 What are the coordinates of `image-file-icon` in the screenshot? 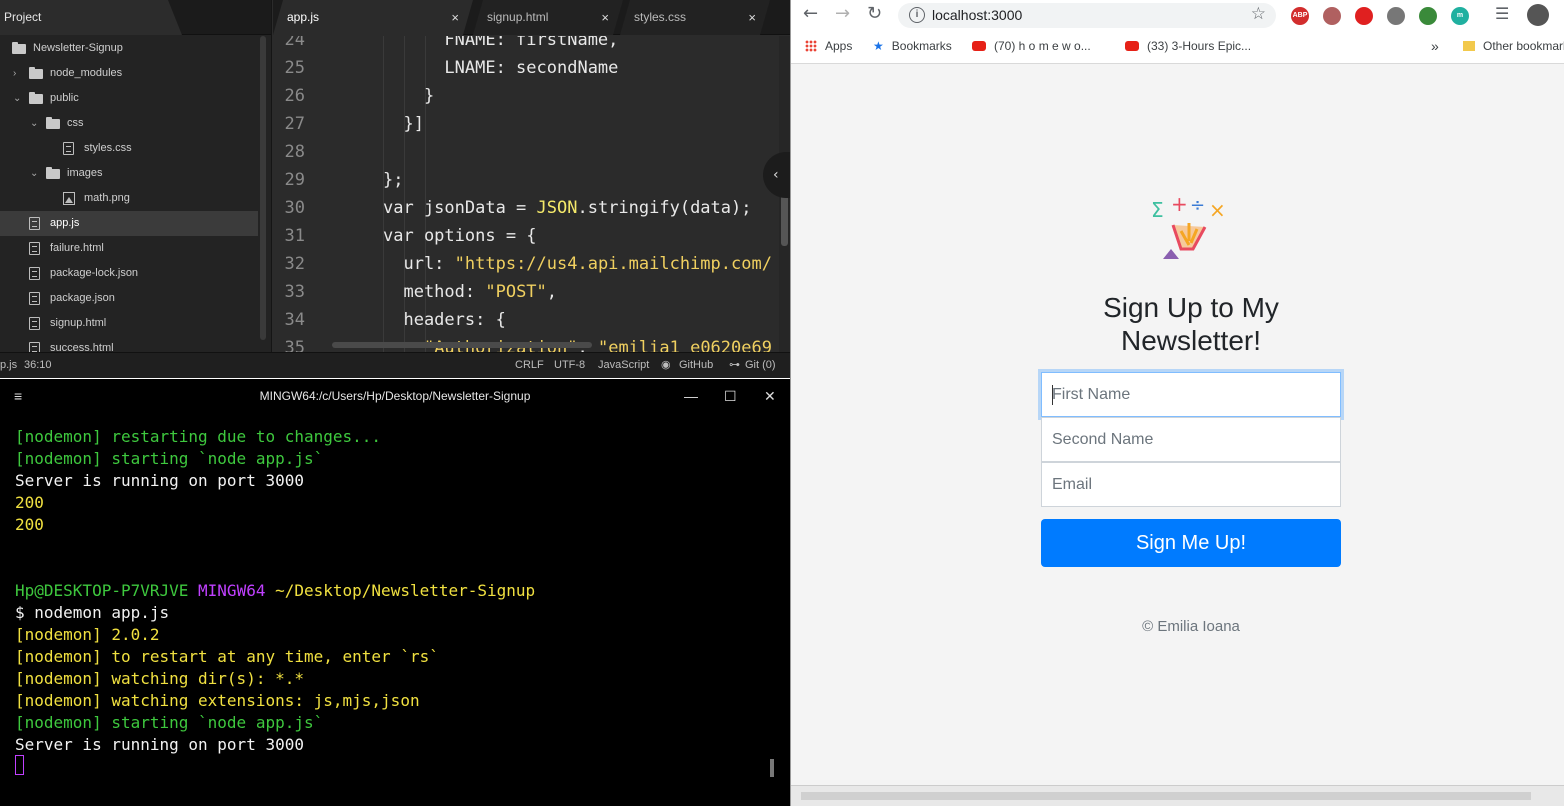 It's located at (69, 198).